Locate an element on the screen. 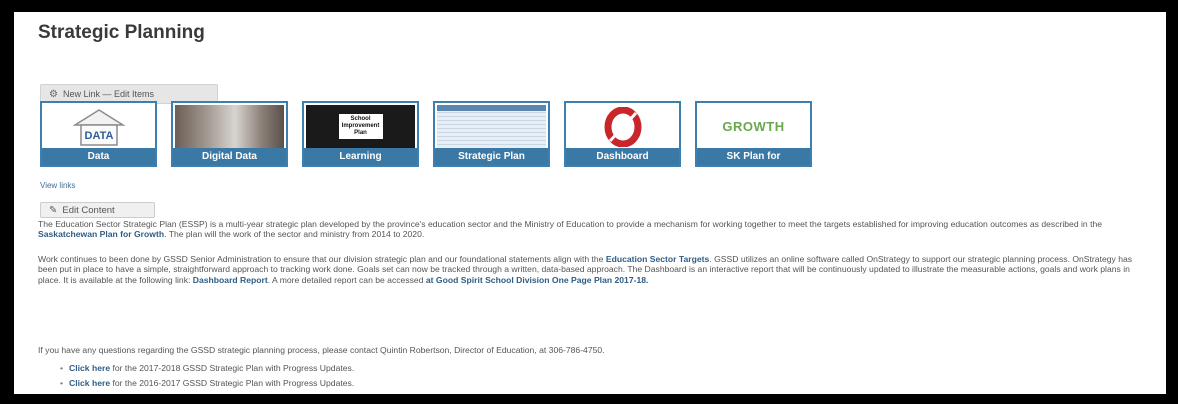 The width and height of the screenshot is (1178, 404). growth-text: GROWTH is located at coordinates (753, 126).